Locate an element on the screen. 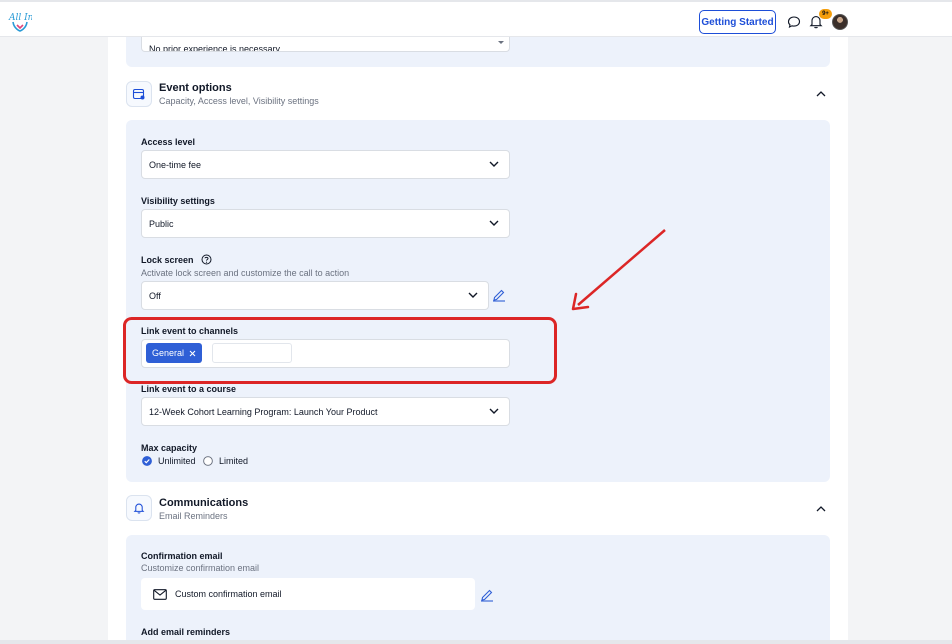  close-icon is located at coordinates (192, 353).